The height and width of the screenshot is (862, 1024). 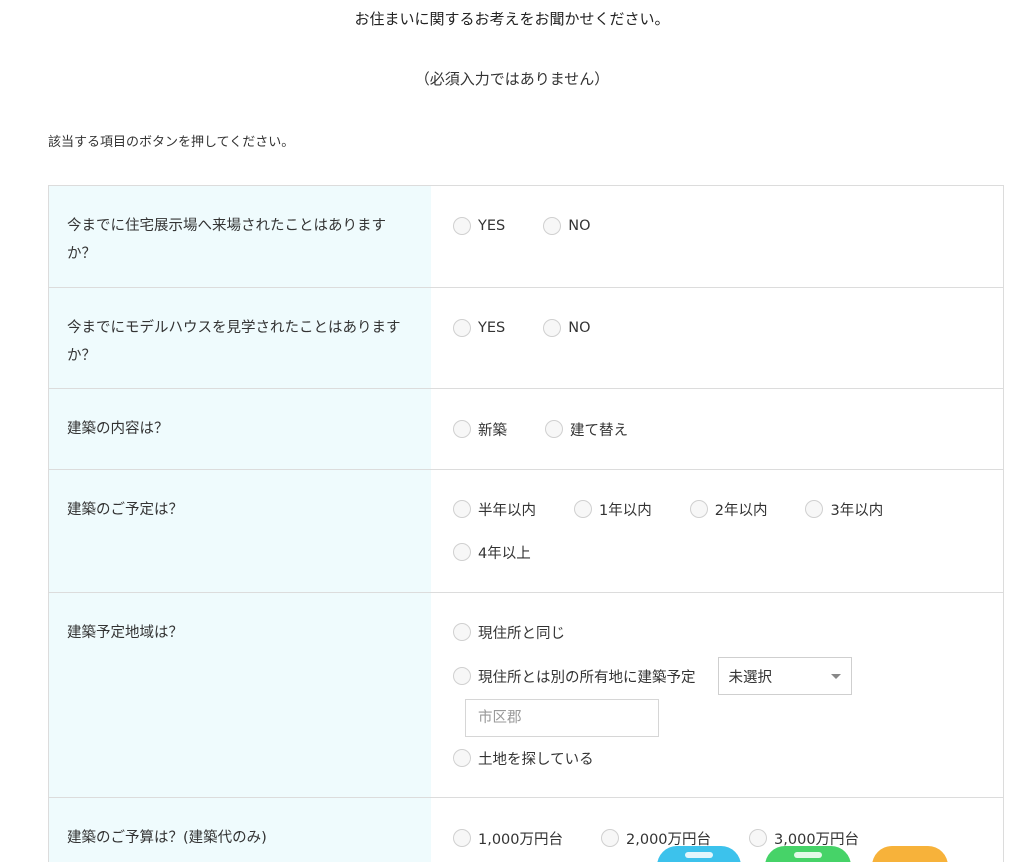 I want to click on question-label: 建築のご予定は？, so click(x=240, y=531).